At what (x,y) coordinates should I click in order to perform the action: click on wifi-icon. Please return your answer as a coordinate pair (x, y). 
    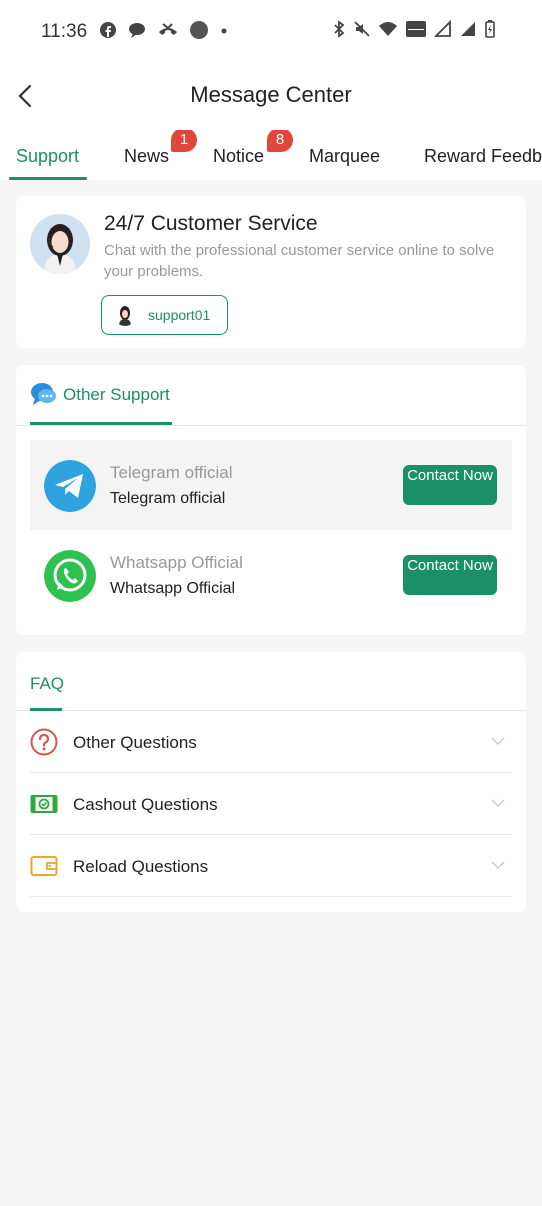
    Looking at the image, I should click on (388, 29).